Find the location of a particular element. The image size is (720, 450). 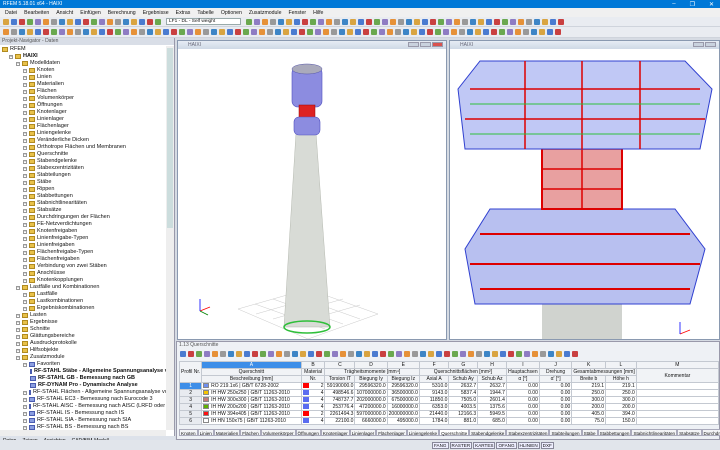

cell-j: 0.00 is located at coordinates (555, 407).